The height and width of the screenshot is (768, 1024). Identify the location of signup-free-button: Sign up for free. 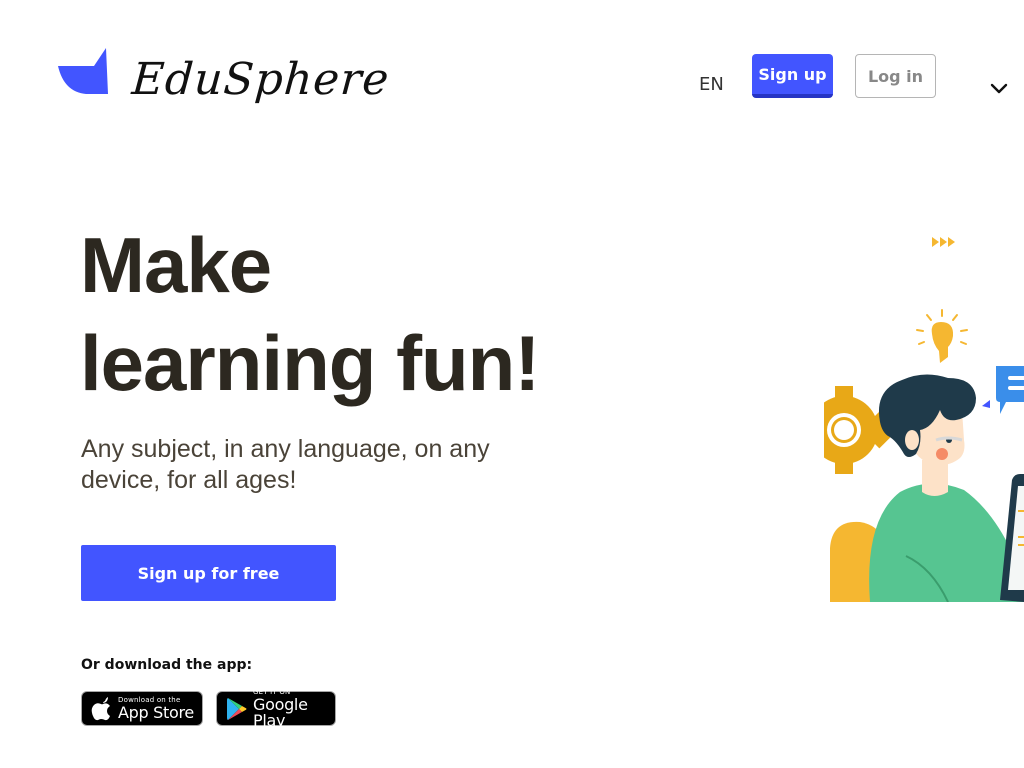
(208, 573).